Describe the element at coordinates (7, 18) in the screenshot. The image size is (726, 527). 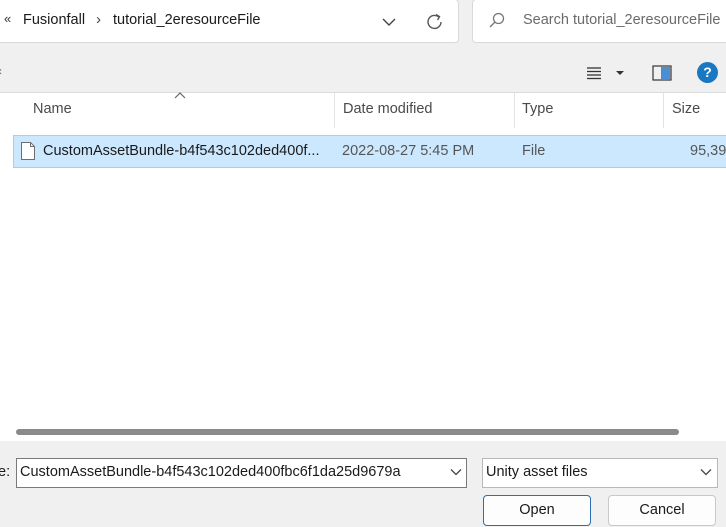
I see `breadcrumb-overflow-button: «` at that location.